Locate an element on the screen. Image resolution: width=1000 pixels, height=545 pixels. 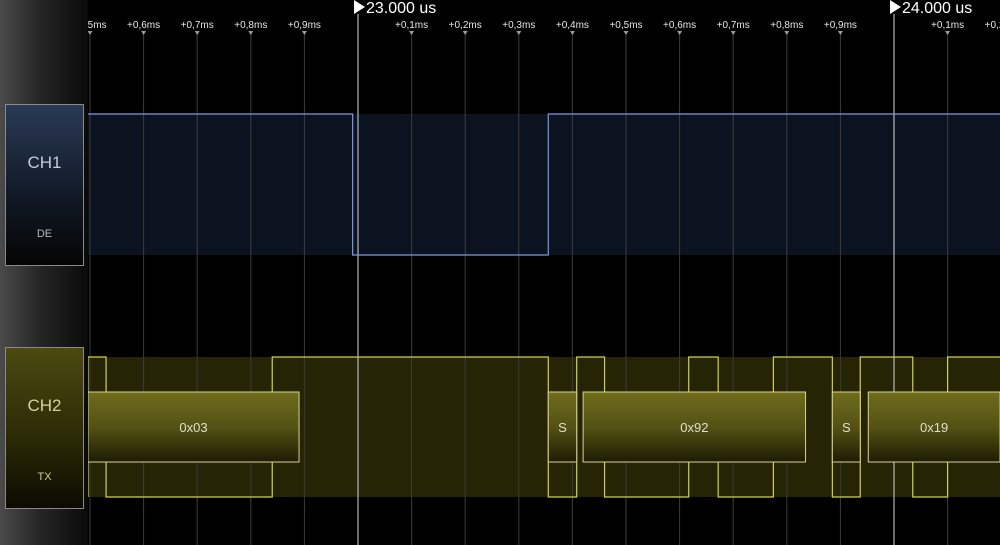
channel-2-label-box: CH2 TX is located at coordinates (44, 428).